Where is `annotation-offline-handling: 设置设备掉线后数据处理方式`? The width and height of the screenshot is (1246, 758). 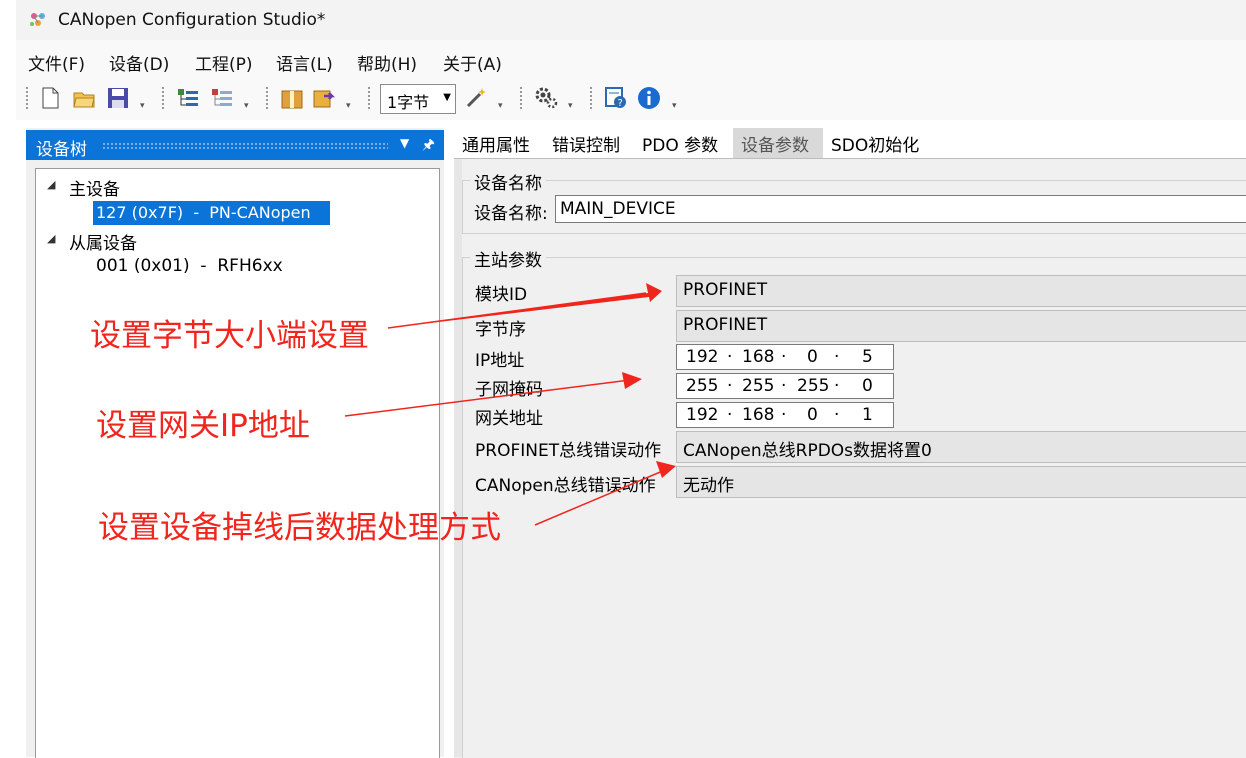
annotation-offline-handling: 设置设备掉线后数据处理方式 is located at coordinates (299, 528).